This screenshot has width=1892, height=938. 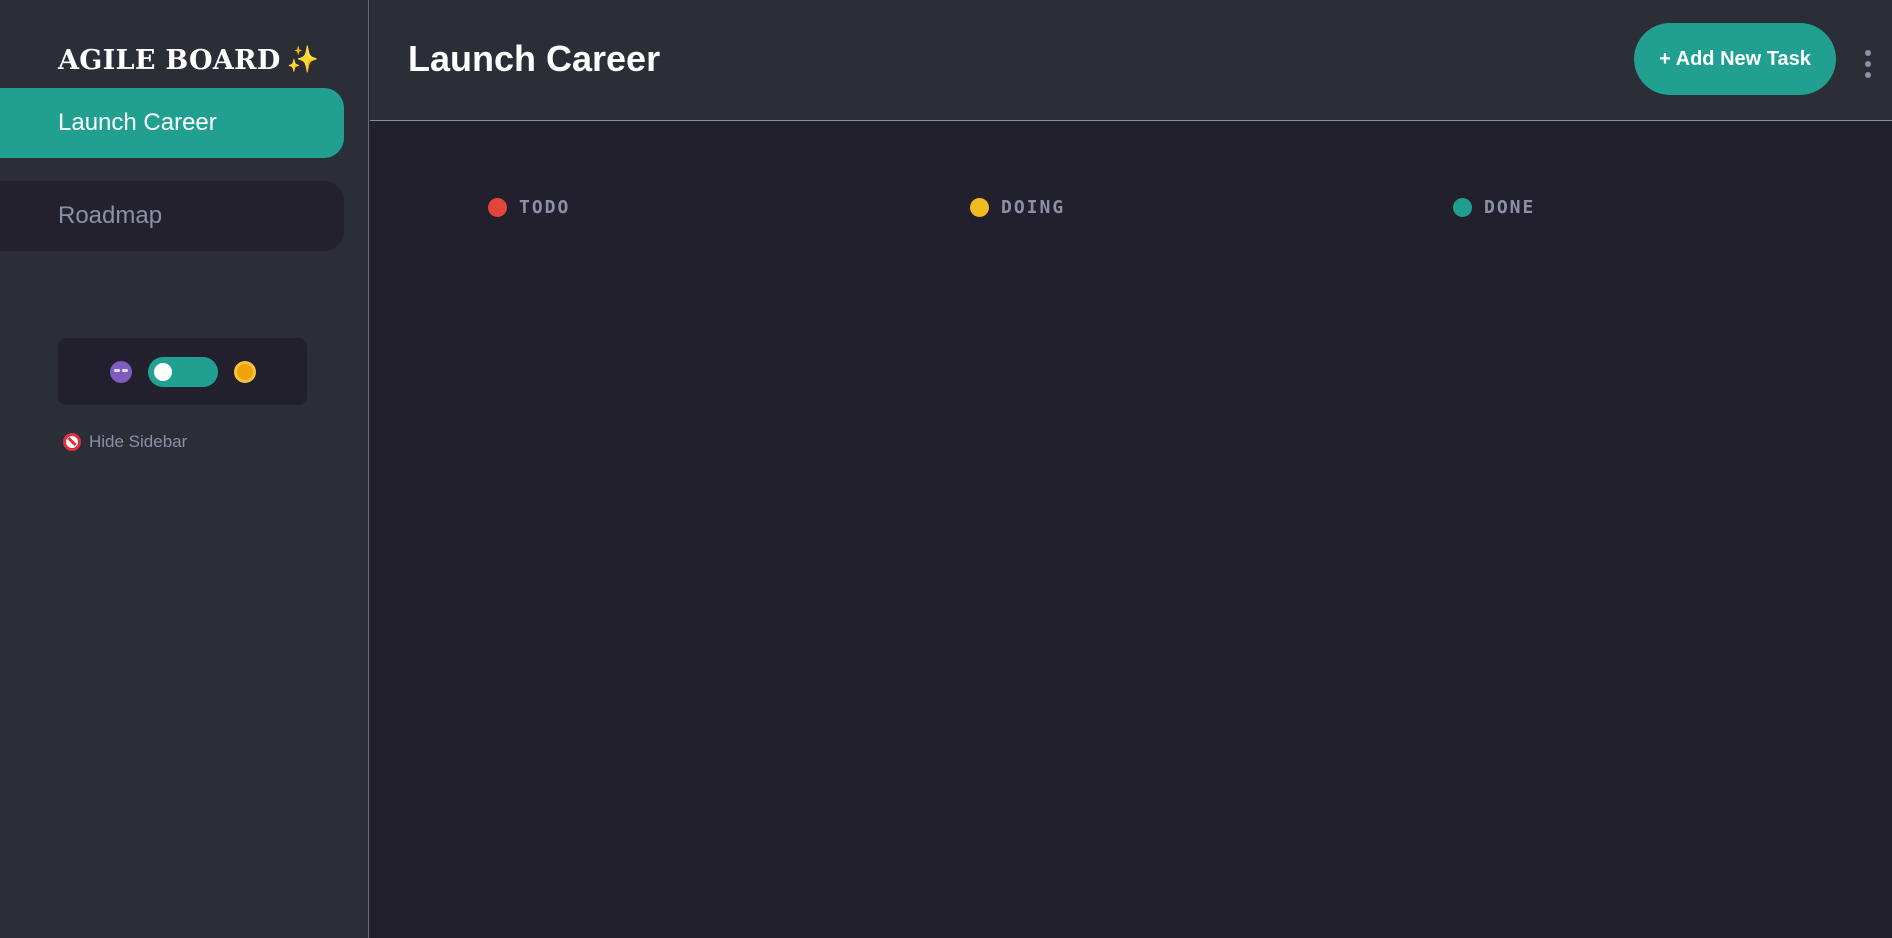 What do you see at coordinates (162, 371) in the screenshot?
I see `theme-switch-knob` at bounding box center [162, 371].